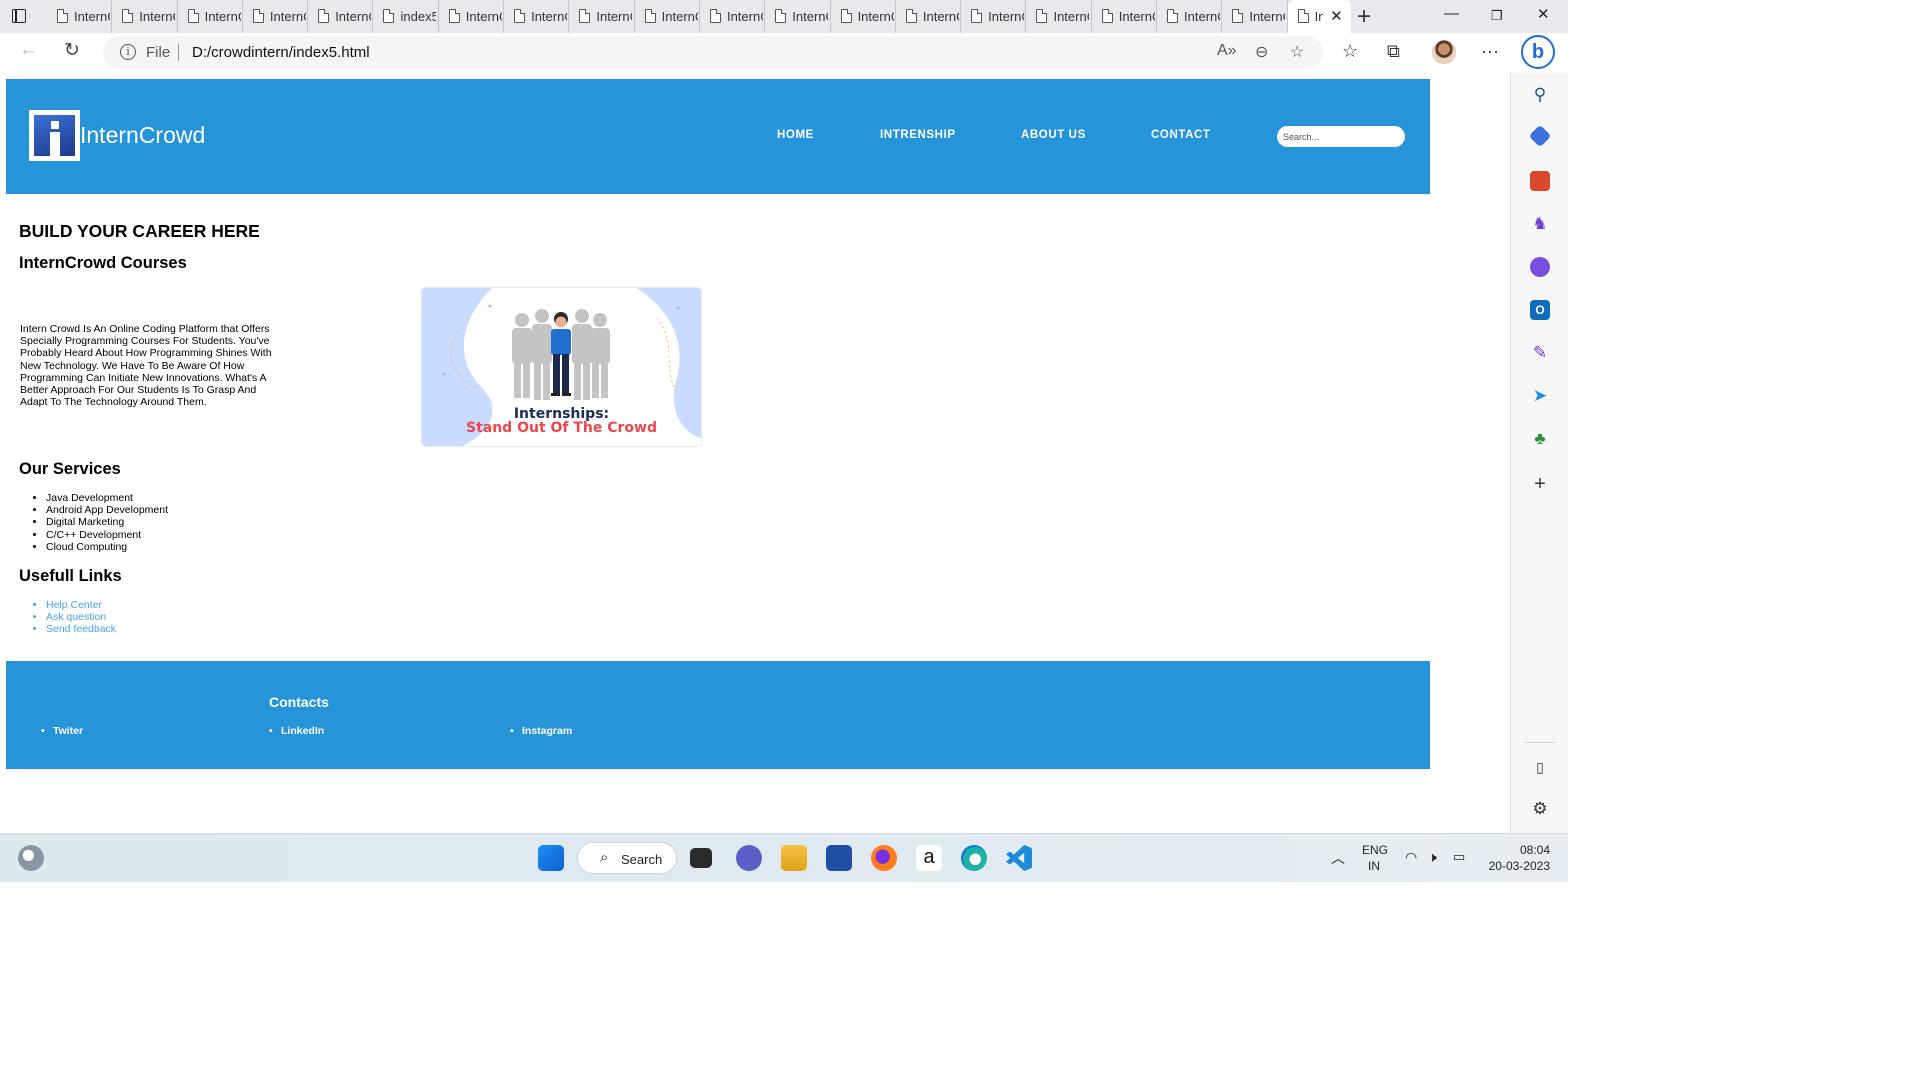  What do you see at coordinates (701, 858) in the screenshot?
I see `task-view-icon` at bounding box center [701, 858].